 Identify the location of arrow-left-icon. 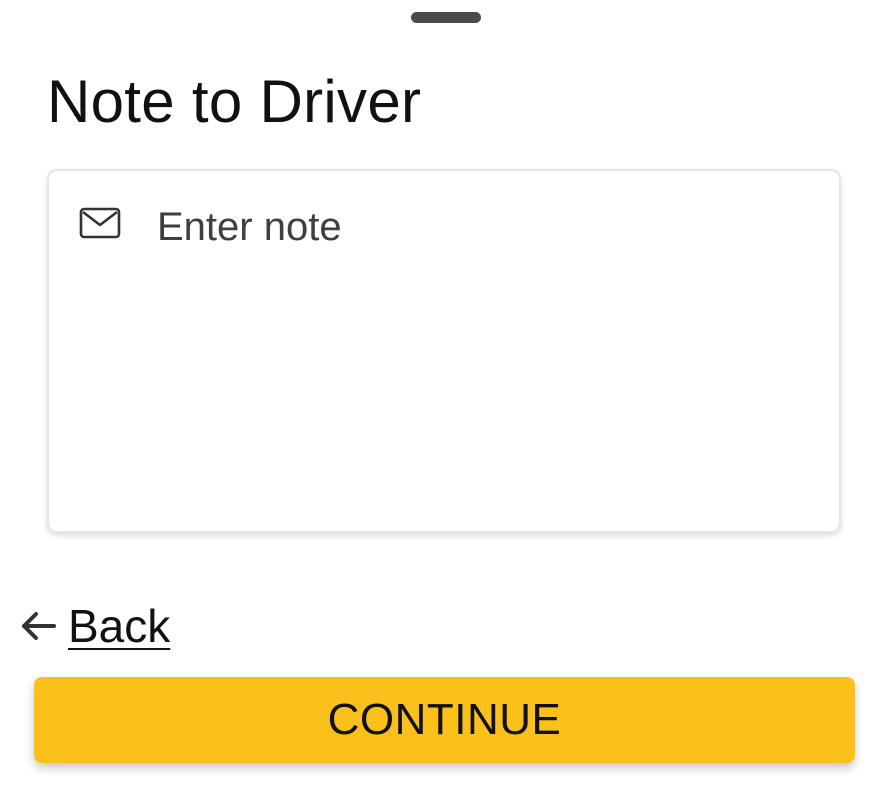
(39, 626).